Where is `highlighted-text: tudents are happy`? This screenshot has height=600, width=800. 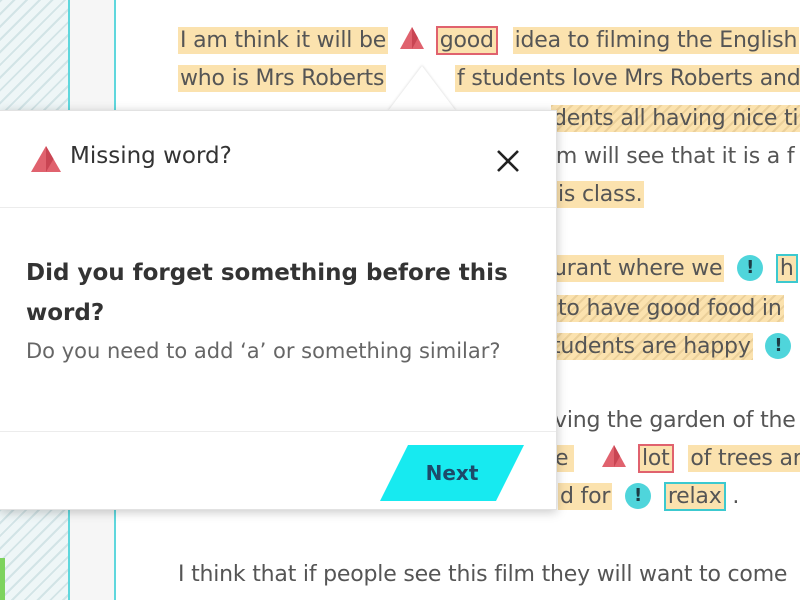
highlighted-text: tudents are happy is located at coordinates (651, 346).